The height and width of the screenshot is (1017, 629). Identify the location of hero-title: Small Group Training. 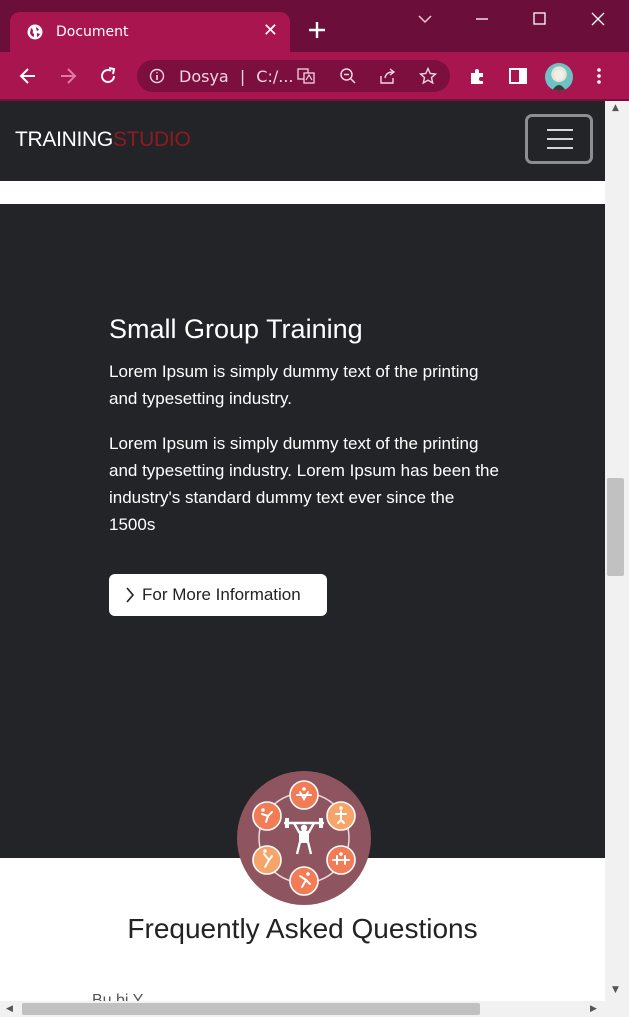
(236, 329).